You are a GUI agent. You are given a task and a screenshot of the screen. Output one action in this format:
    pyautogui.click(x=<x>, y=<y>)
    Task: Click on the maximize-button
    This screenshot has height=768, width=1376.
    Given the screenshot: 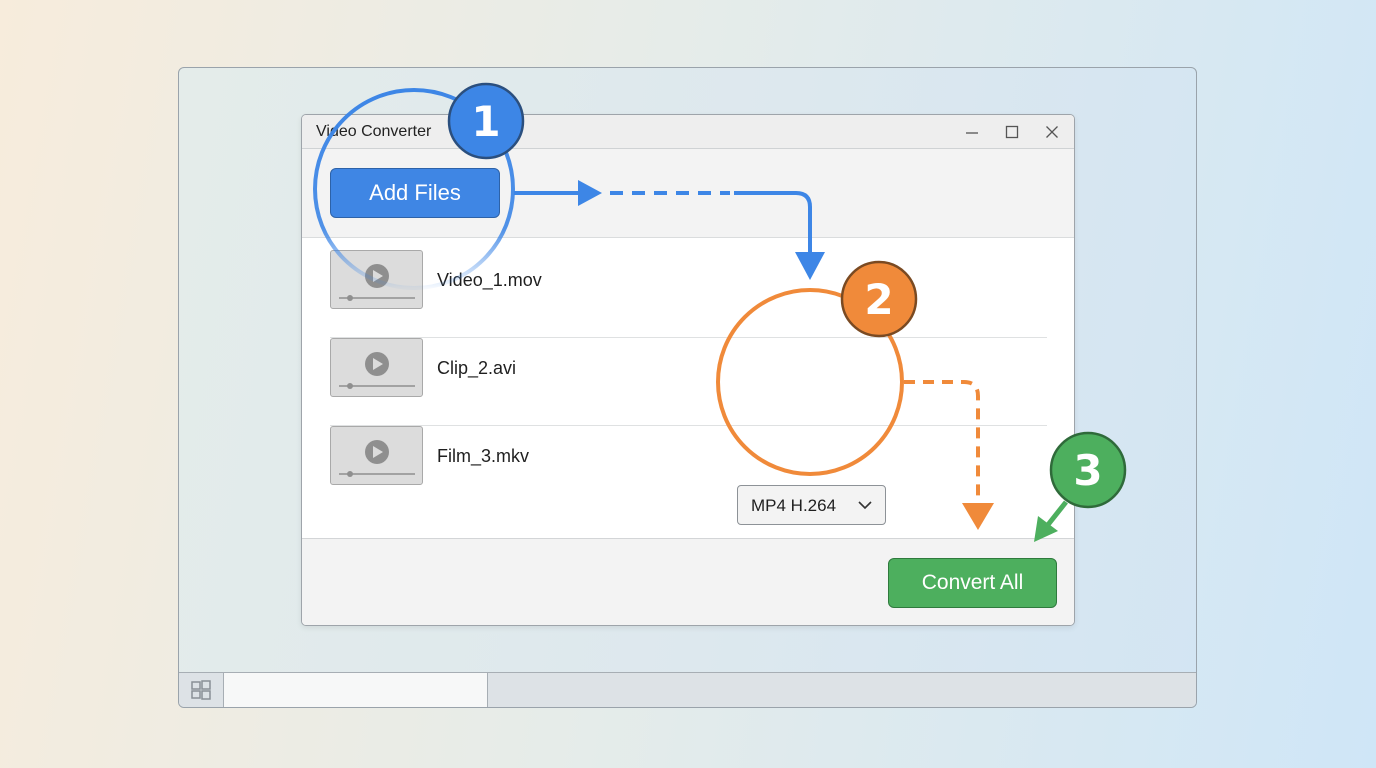 What is the action you would take?
    pyautogui.click(x=1012, y=132)
    